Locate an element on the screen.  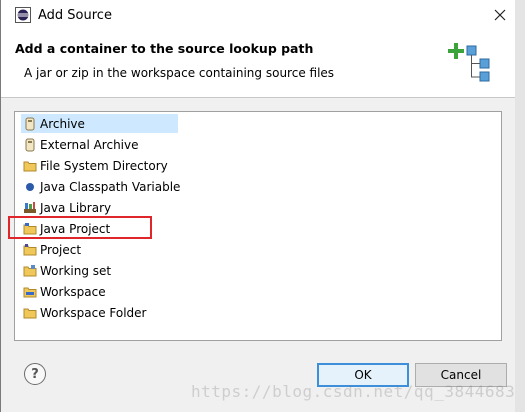
workspace-icon is located at coordinates (30, 292).